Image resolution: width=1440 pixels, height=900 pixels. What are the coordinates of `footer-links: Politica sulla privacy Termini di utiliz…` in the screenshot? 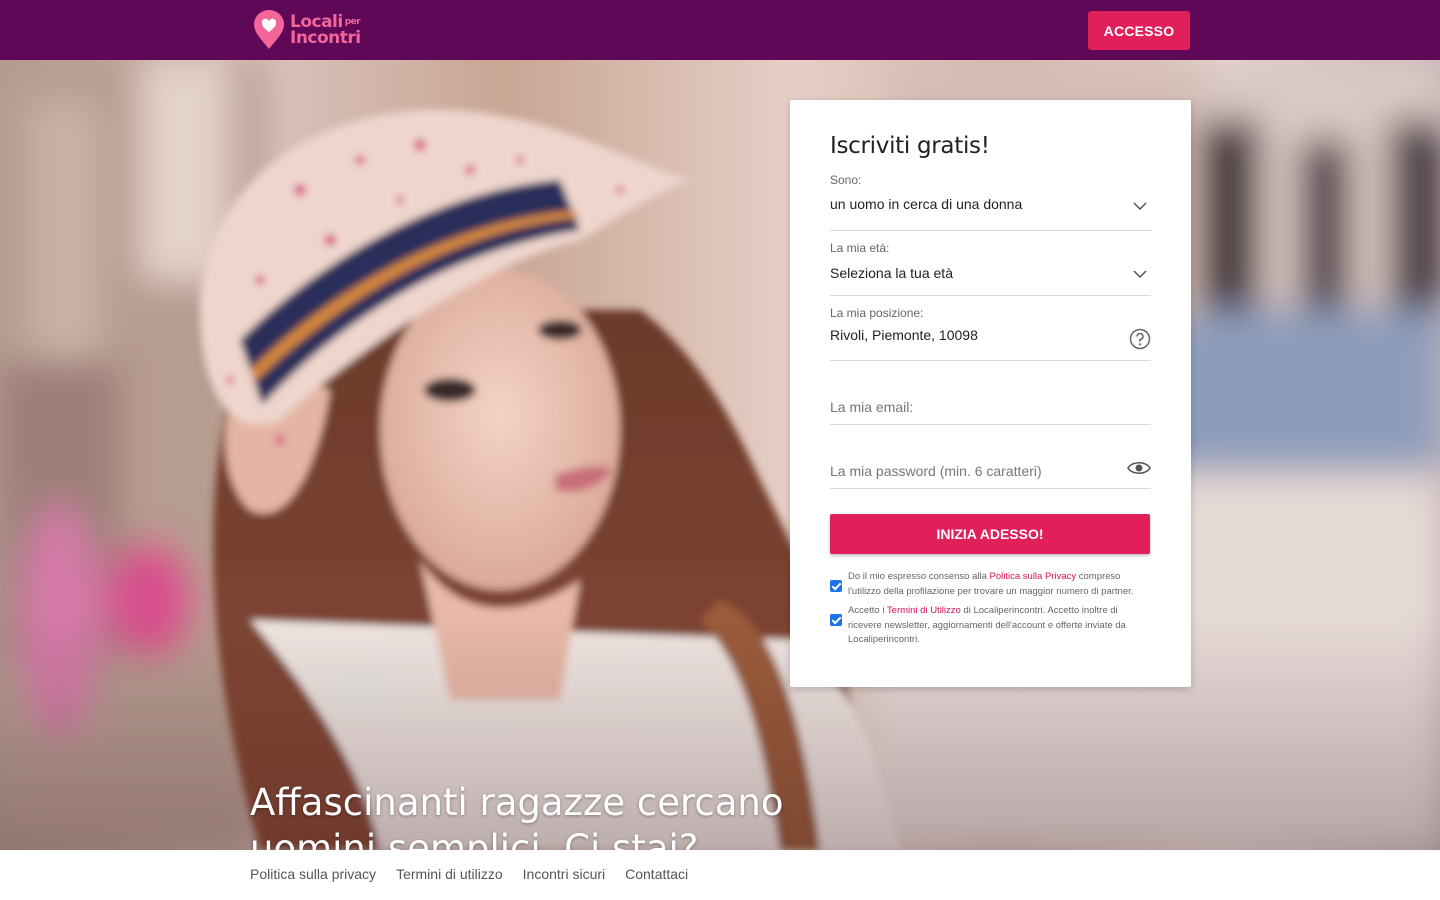 It's located at (479, 874).